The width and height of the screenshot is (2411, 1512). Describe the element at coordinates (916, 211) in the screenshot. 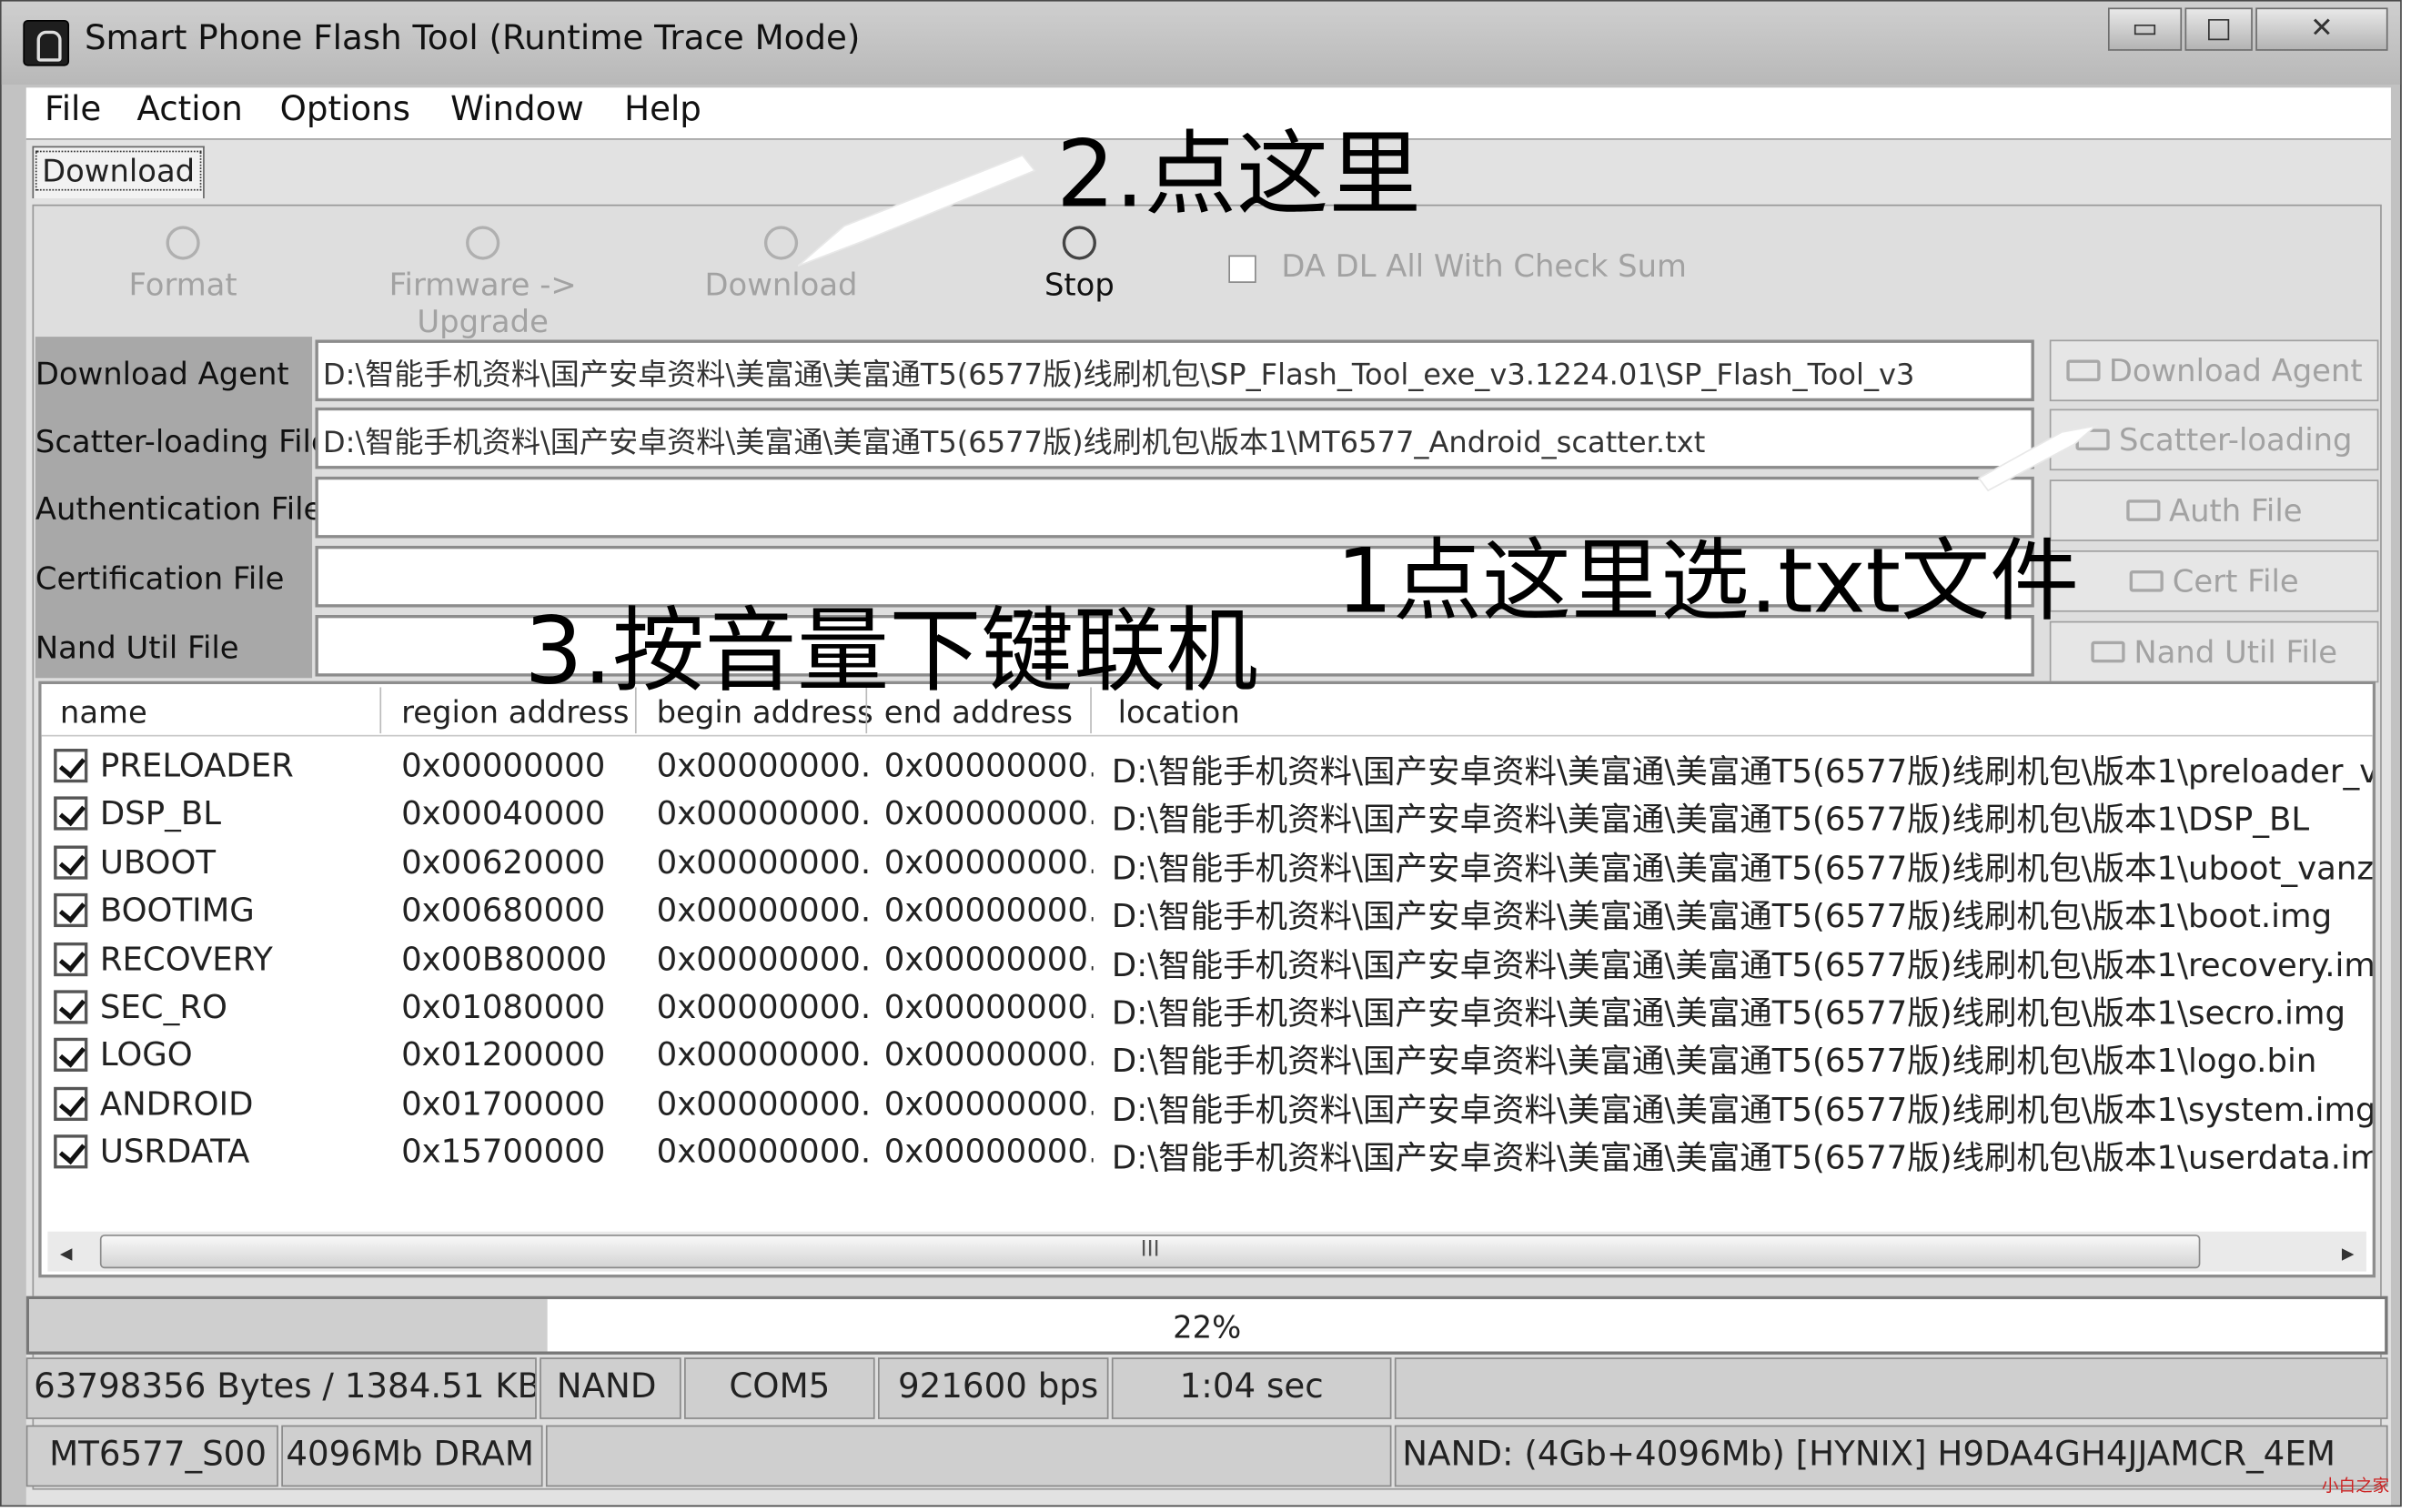

I see `arrow-to-download` at that location.